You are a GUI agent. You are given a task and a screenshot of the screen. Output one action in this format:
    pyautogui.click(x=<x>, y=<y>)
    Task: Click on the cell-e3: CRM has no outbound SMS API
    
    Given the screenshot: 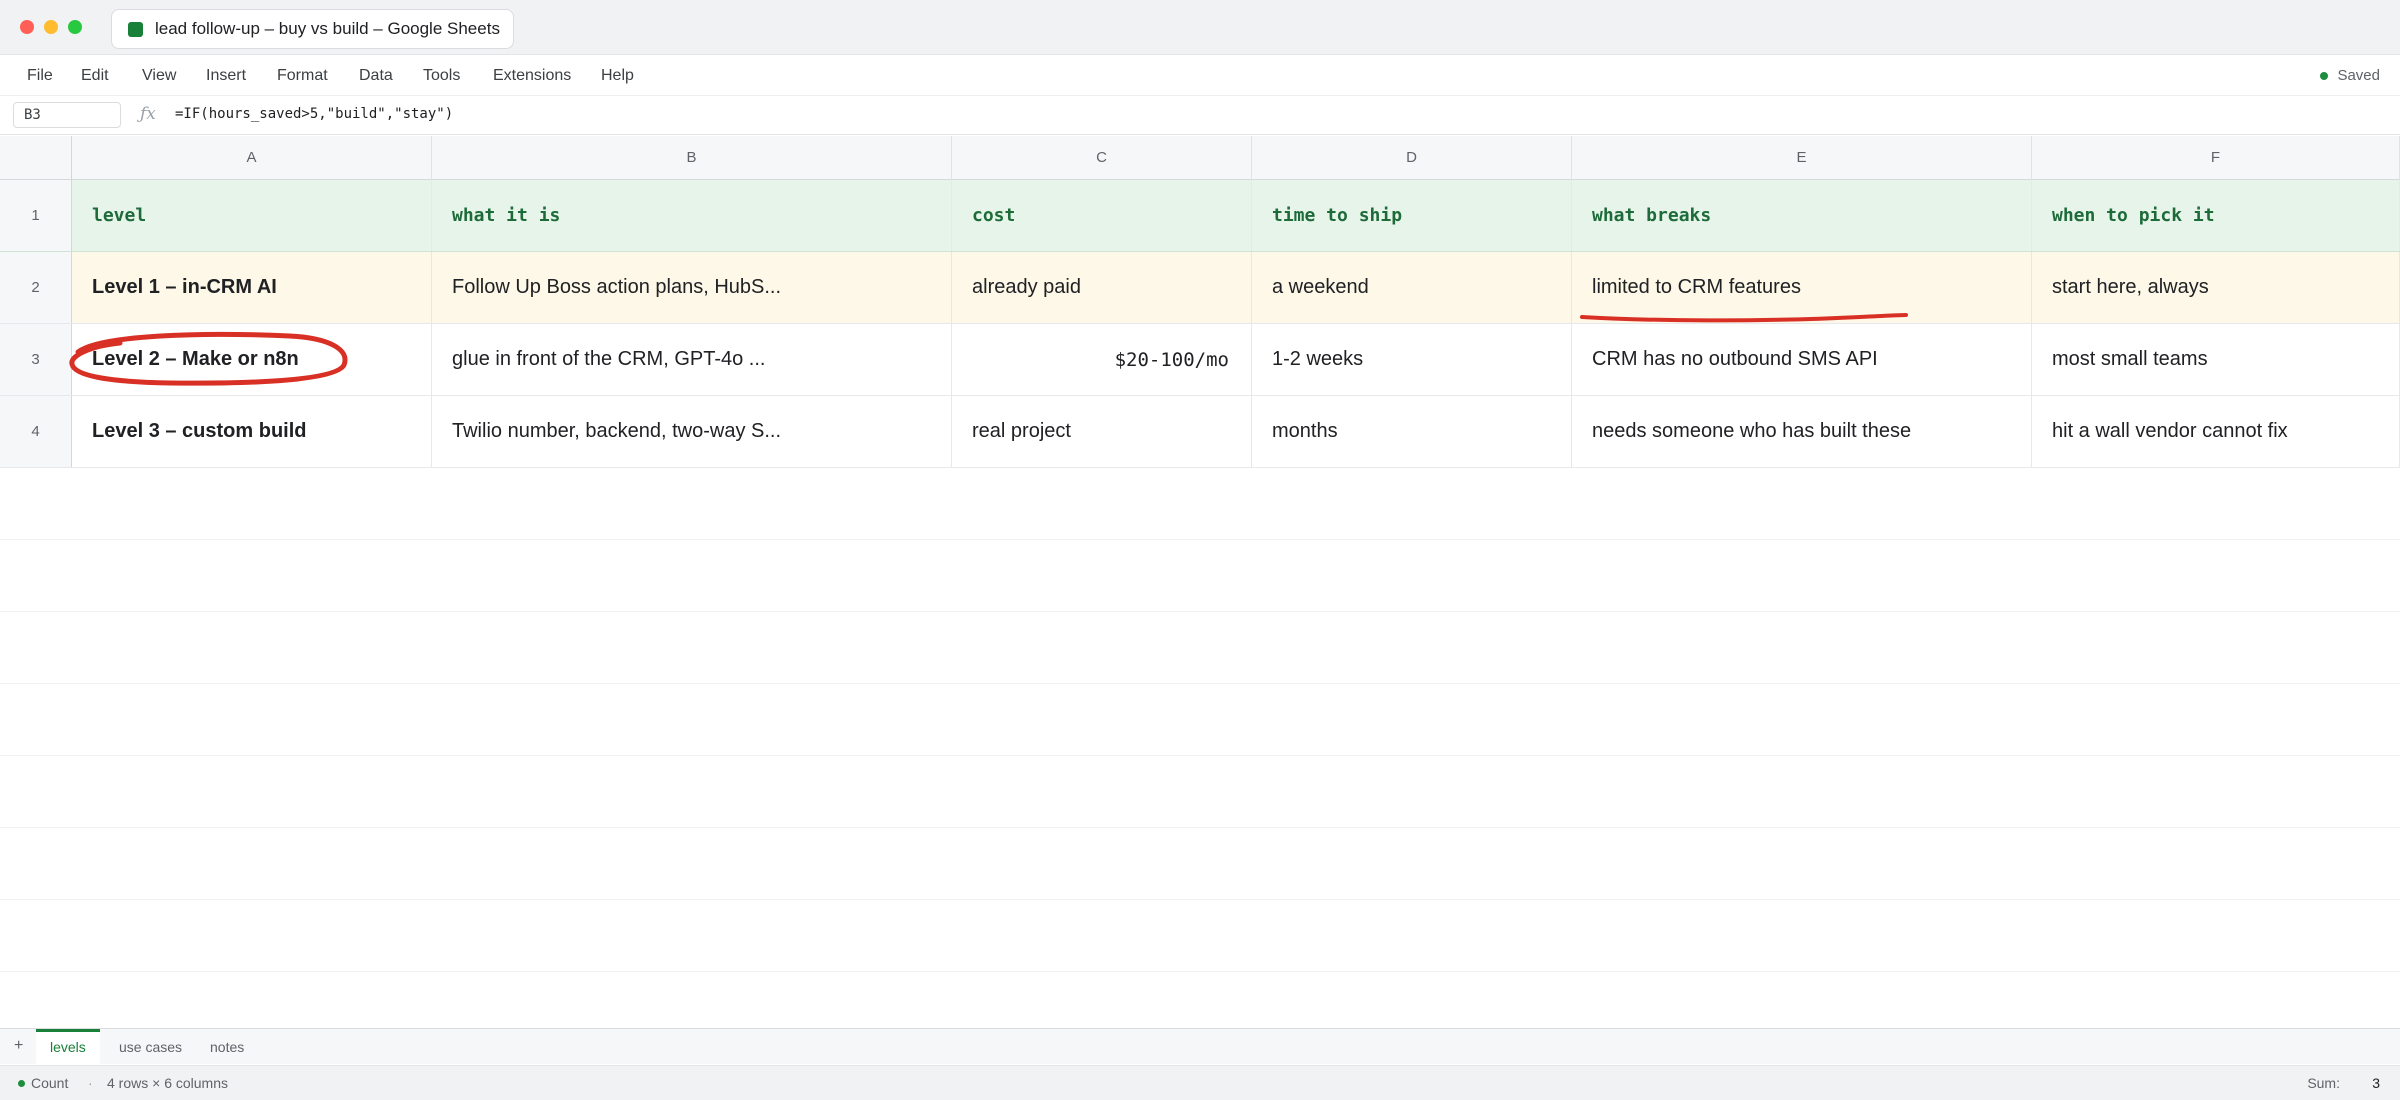 What is the action you would take?
    pyautogui.click(x=1802, y=359)
    